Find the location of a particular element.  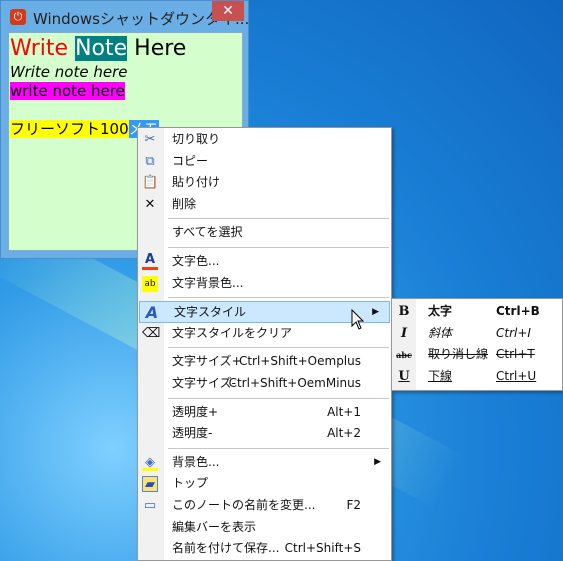

power-icon: ⏻ is located at coordinates (18, 17).